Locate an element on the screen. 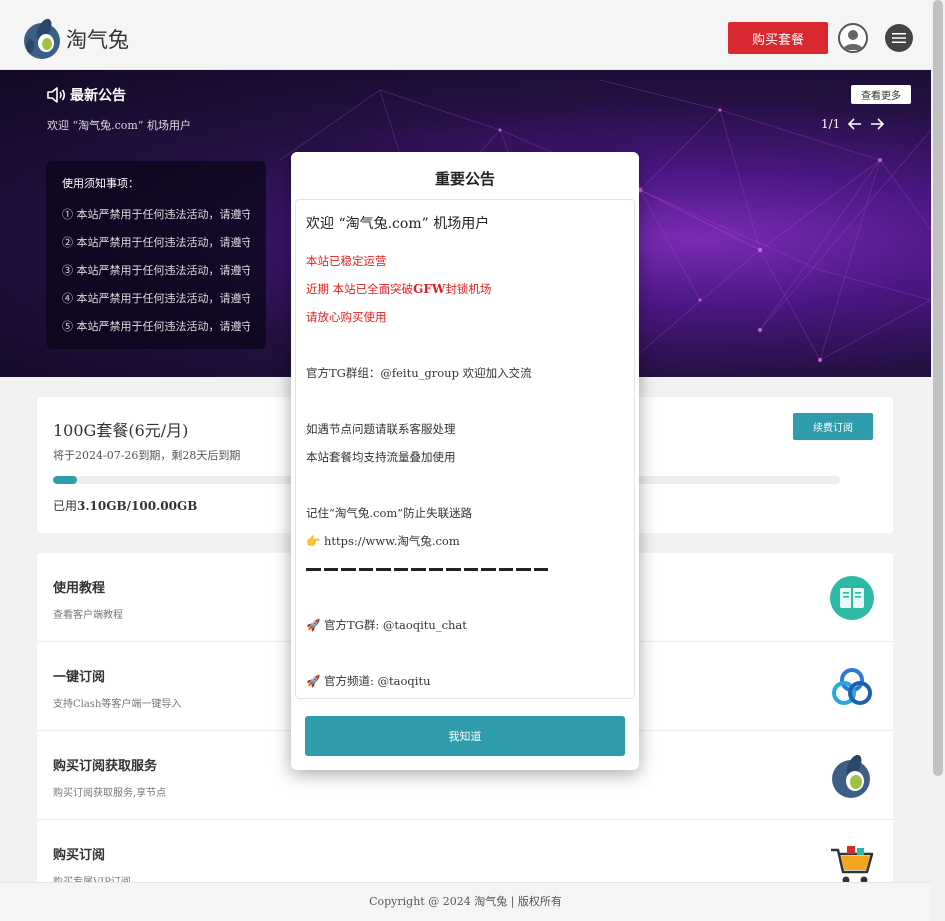  modal-url-link: 👉 https://www.淘气兔.com is located at coordinates (465, 541).